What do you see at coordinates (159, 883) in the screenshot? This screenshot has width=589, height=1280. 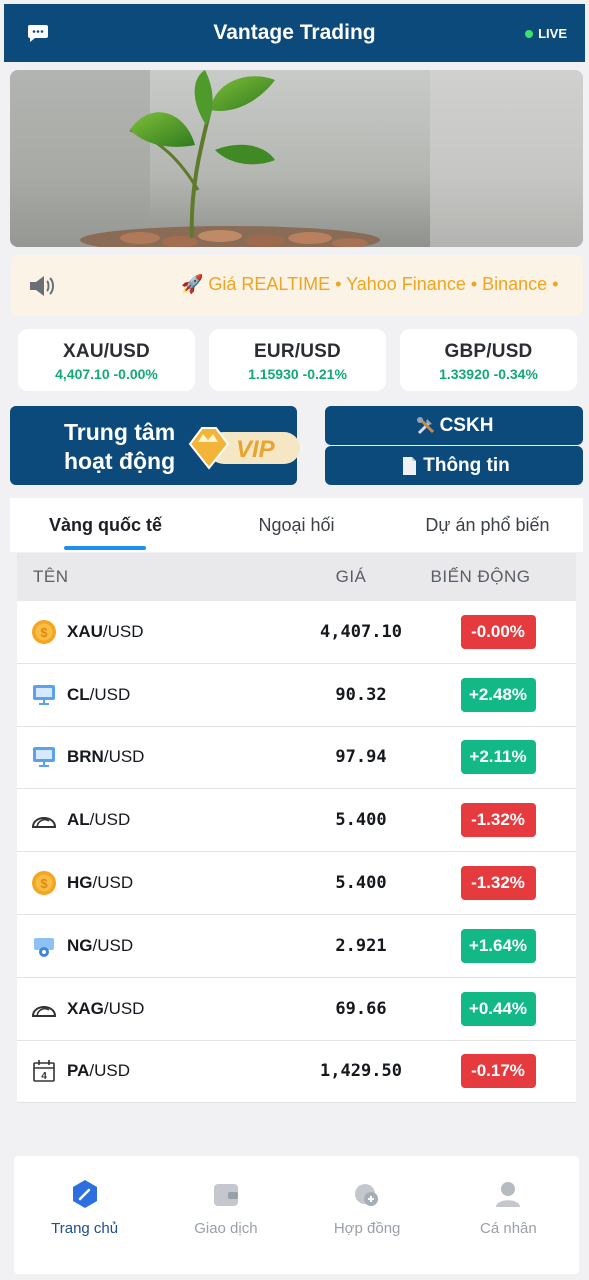 I see `instrument-name: $ HG/USD` at bounding box center [159, 883].